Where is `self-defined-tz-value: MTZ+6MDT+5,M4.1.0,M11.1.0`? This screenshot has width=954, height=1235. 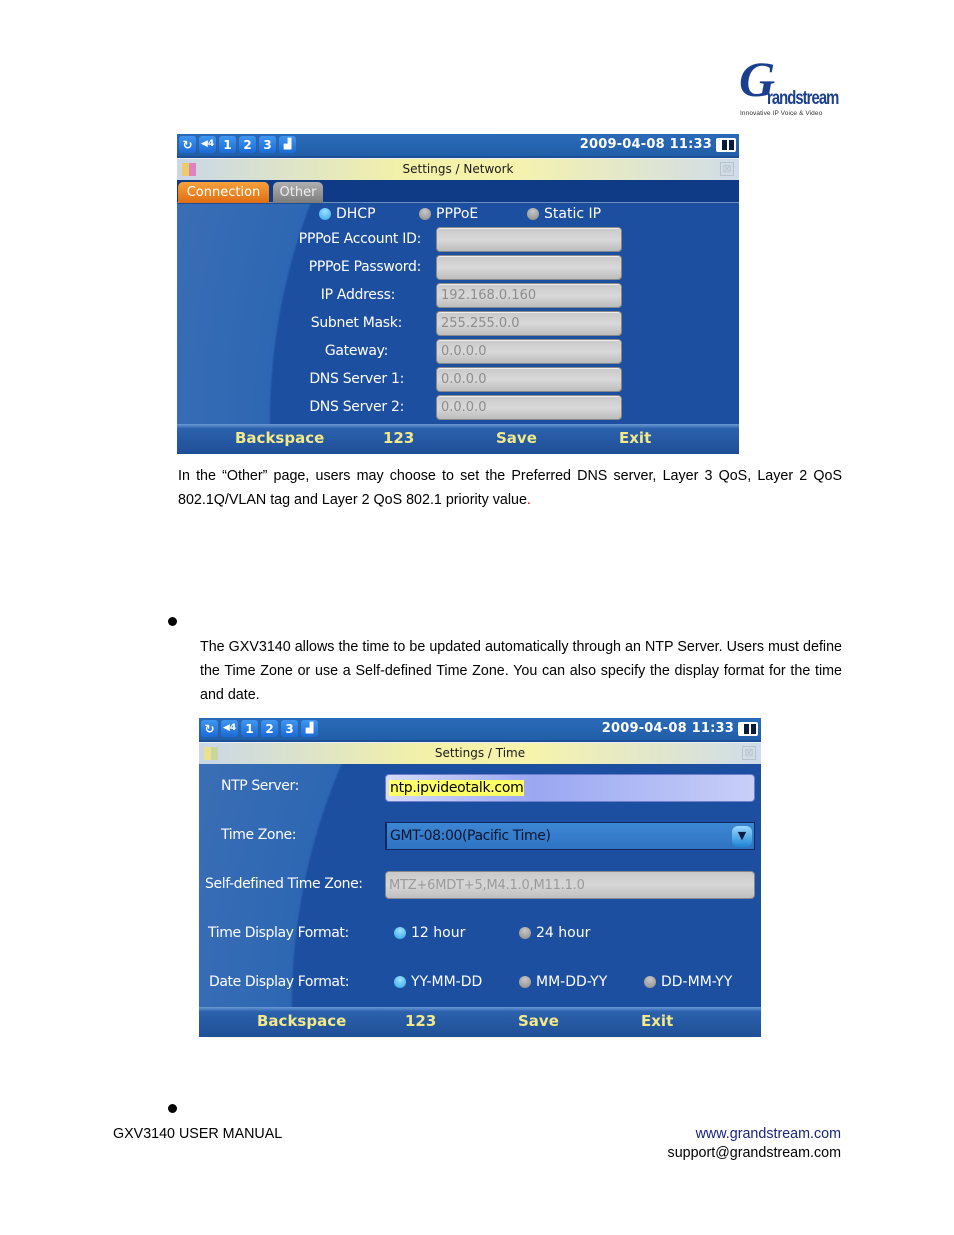
self-defined-tz-value: MTZ+6MDT+5,M4.1.0,M11.1.0 is located at coordinates (487, 885).